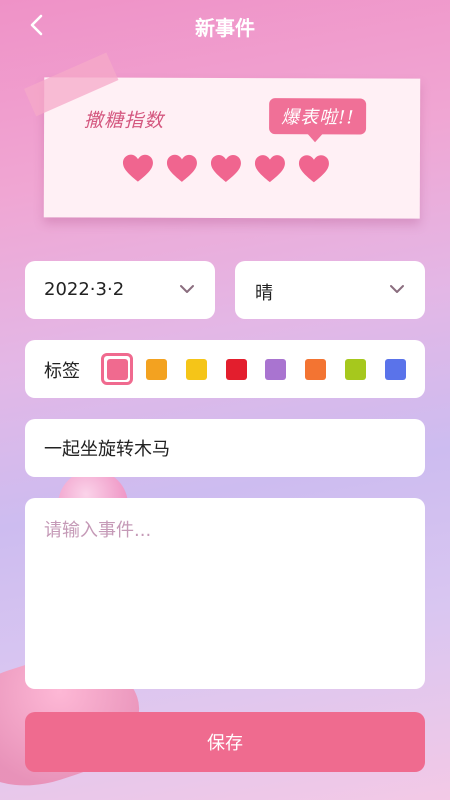 The width and height of the screenshot is (450, 800). What do you see at coordinates (318, 116) in the screenshot?
I see `sweetness-bubble: 爆表啦!!` at bounding box center [318, 116].